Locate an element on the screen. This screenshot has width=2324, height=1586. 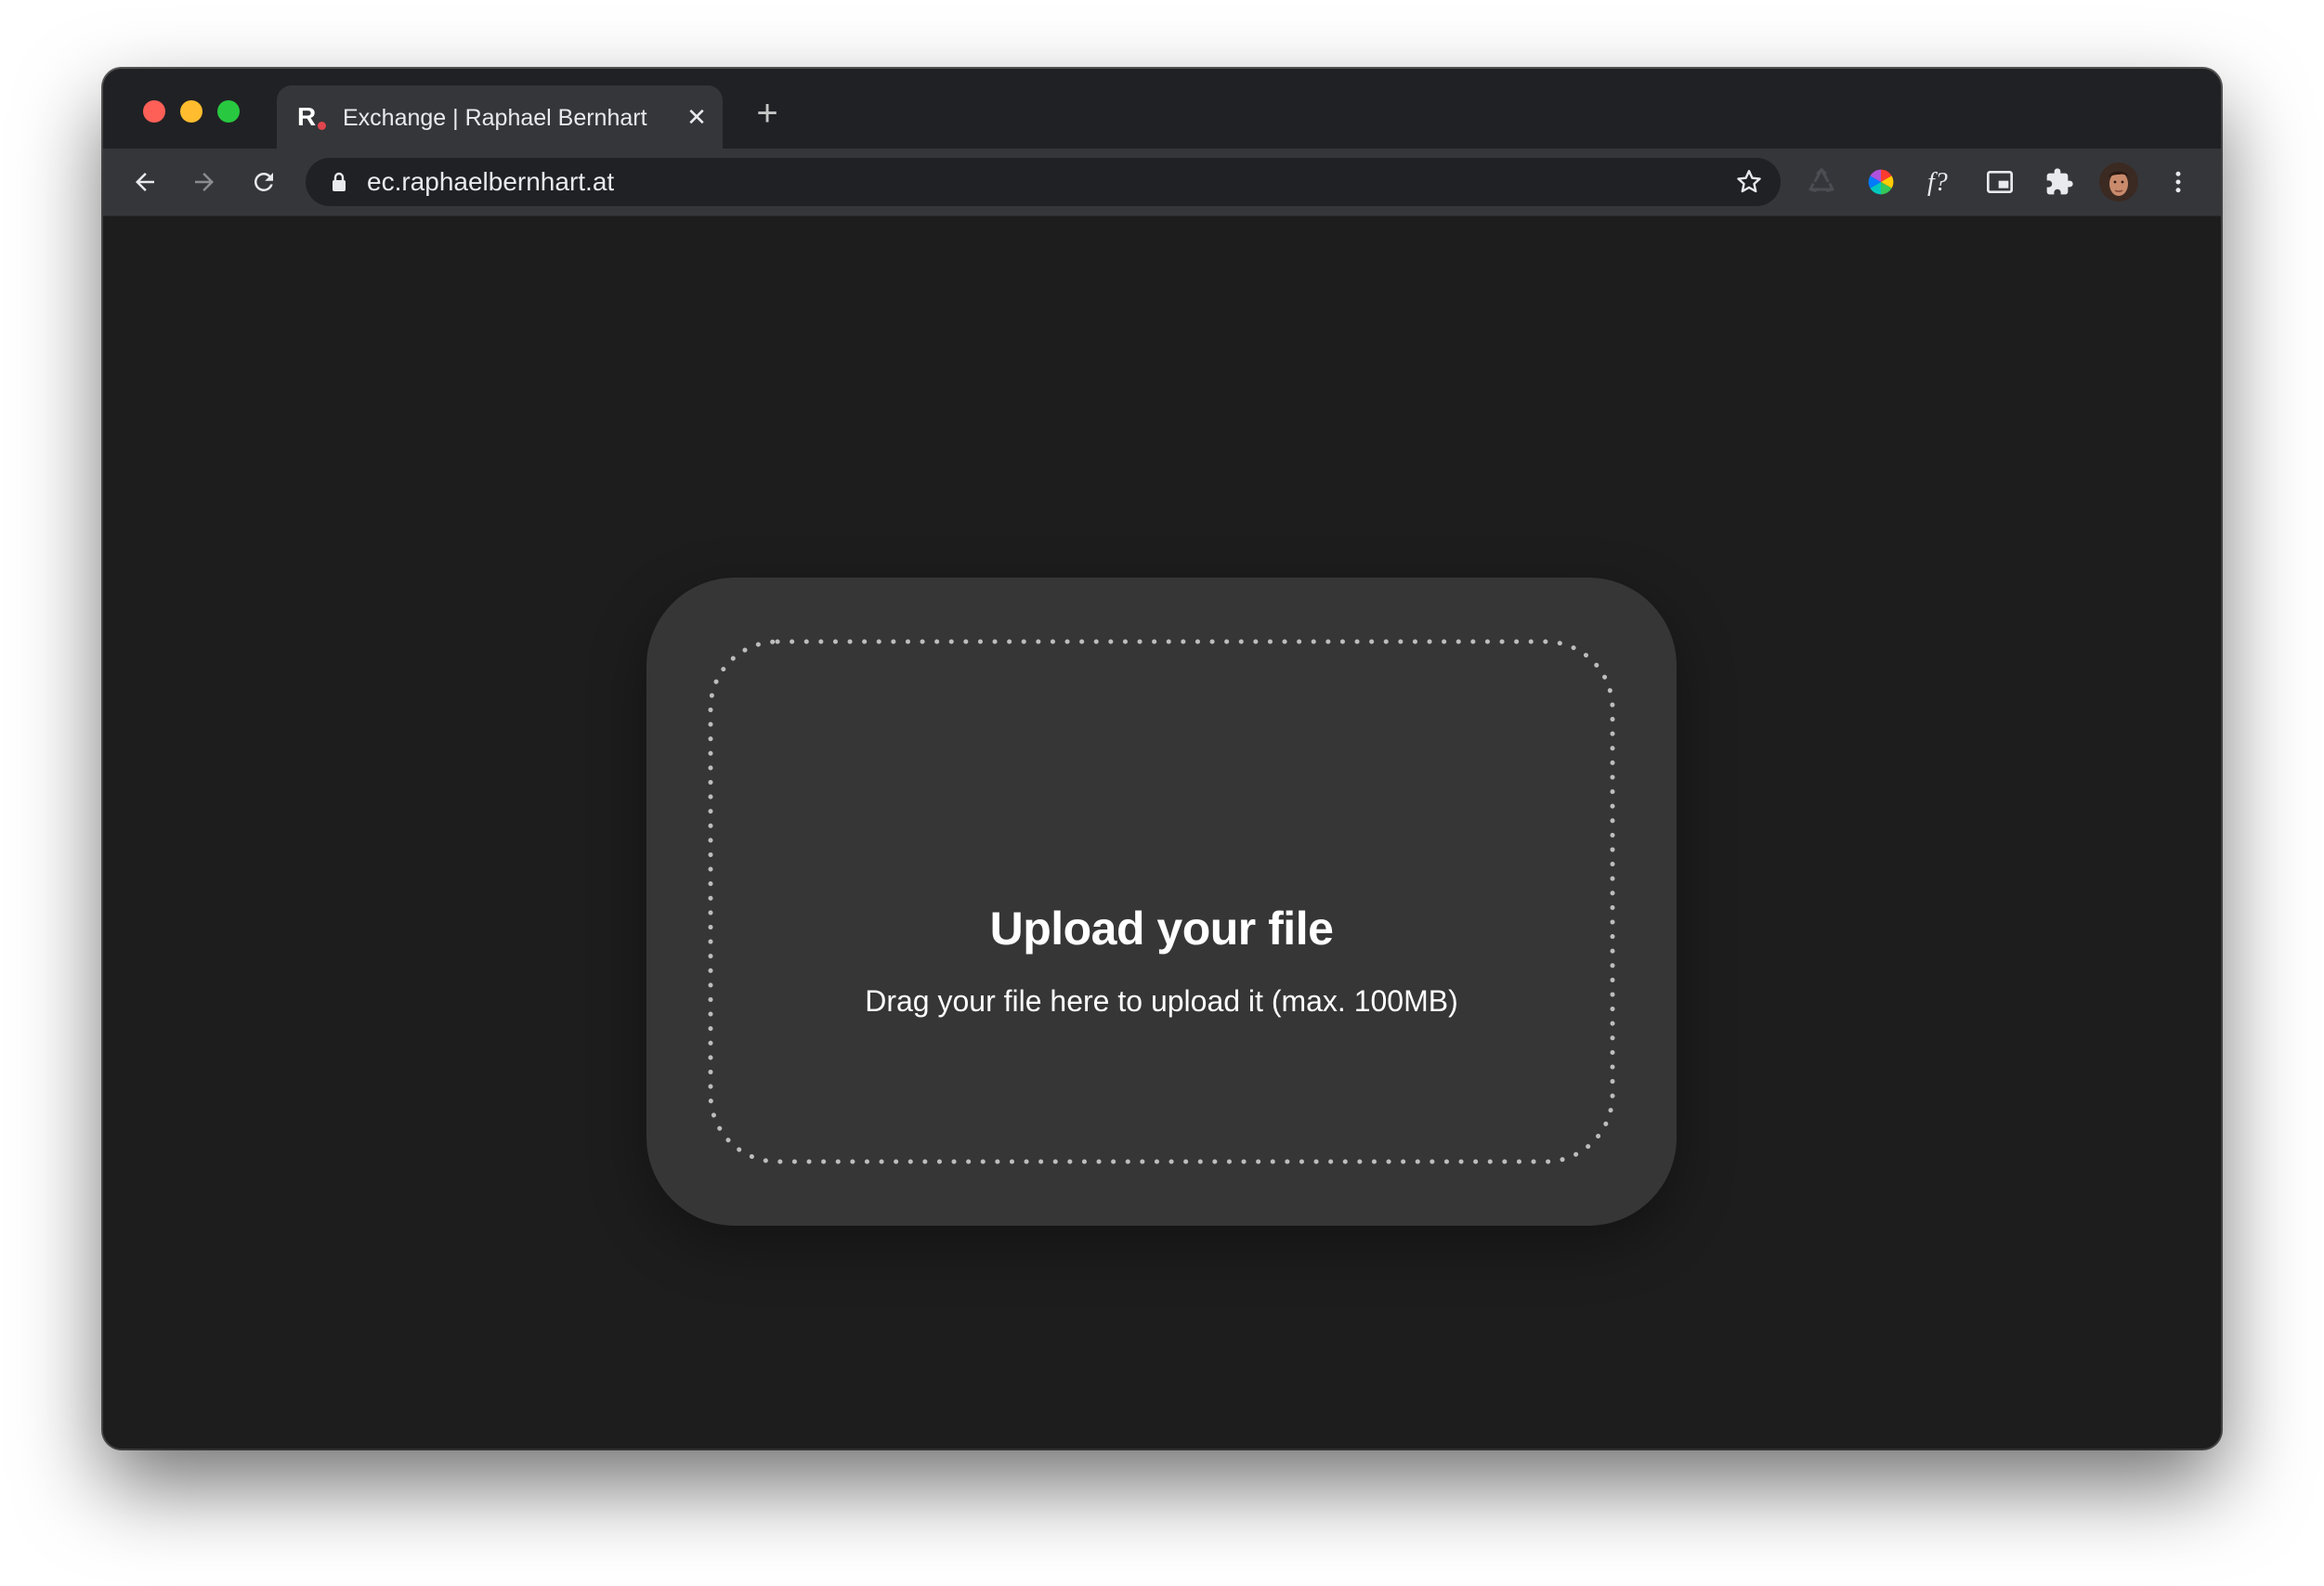
picture-in-picture-icon is located at coordinates (2000, 182).